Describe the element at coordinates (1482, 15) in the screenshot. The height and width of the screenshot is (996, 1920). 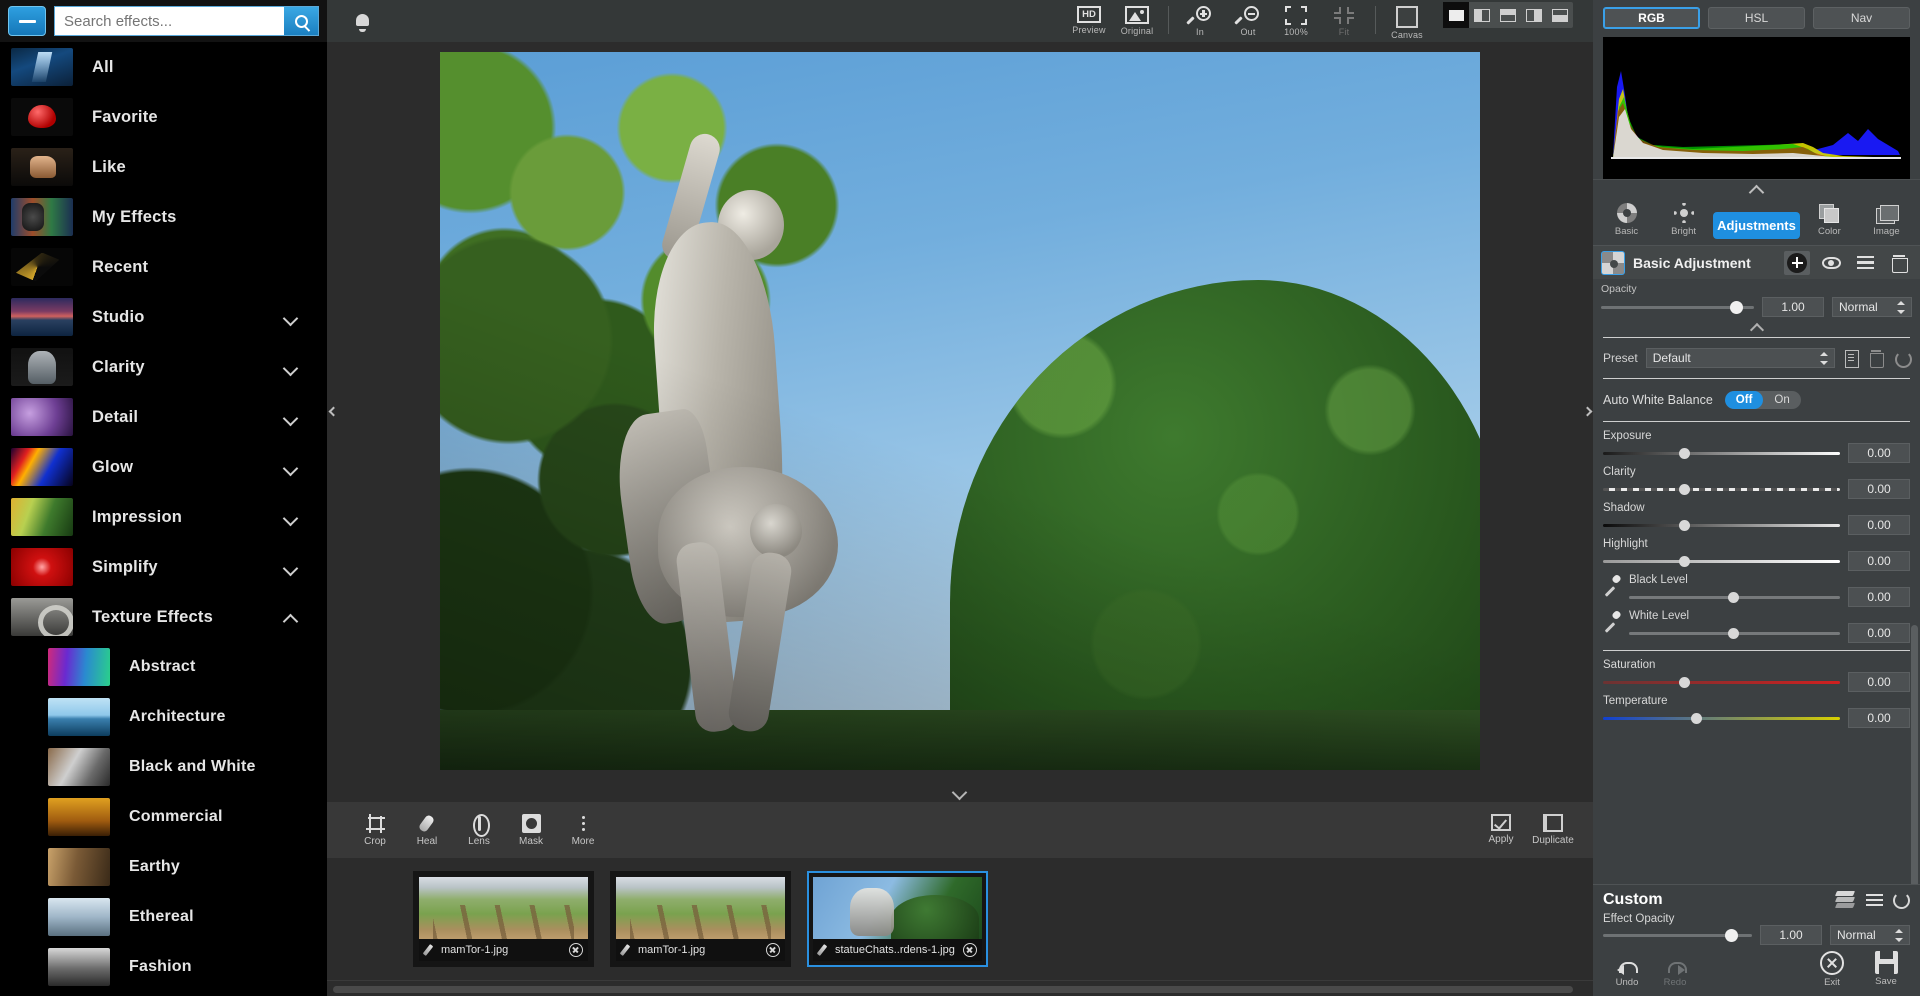
I see `view-mode-split-vertical` at that location.